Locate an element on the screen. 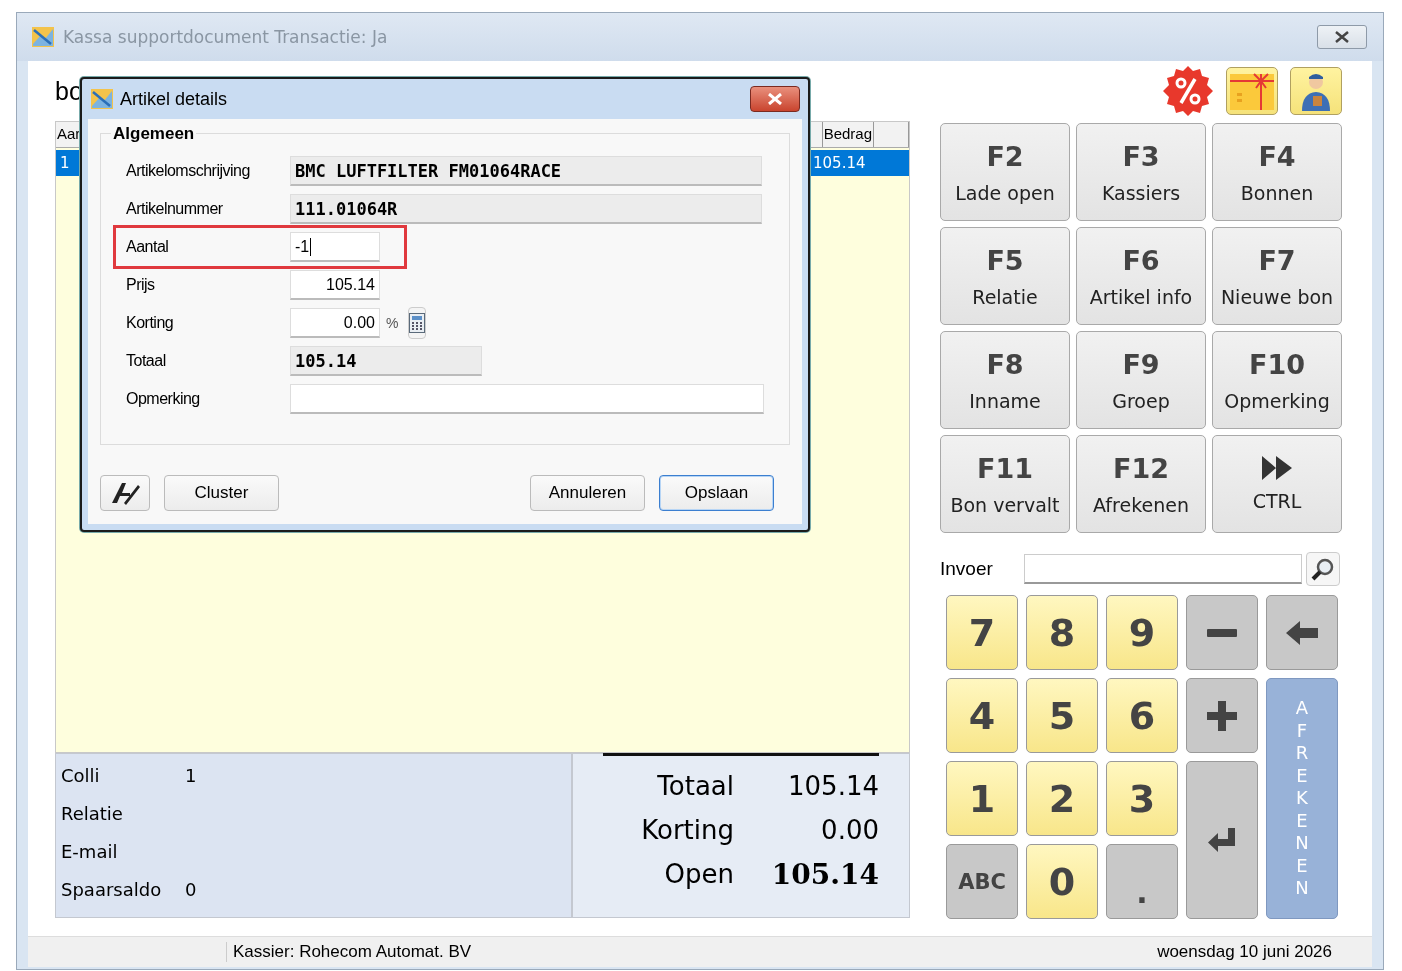 Image resolution: width=1402 pixels, height=971 pixels. search-icon is located at coordinates (1323, 569).